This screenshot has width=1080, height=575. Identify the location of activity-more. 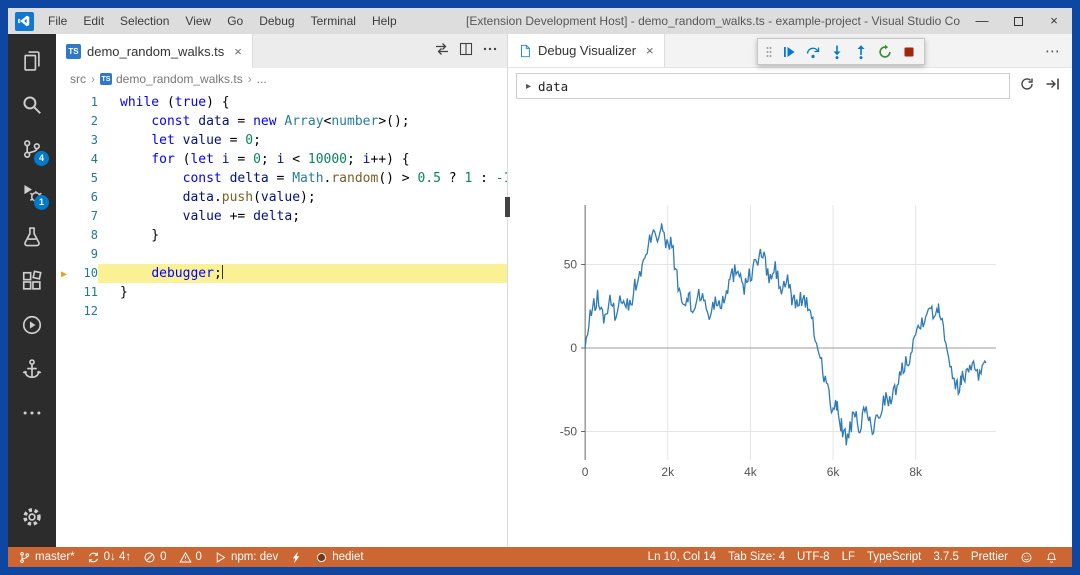
(32, 413).